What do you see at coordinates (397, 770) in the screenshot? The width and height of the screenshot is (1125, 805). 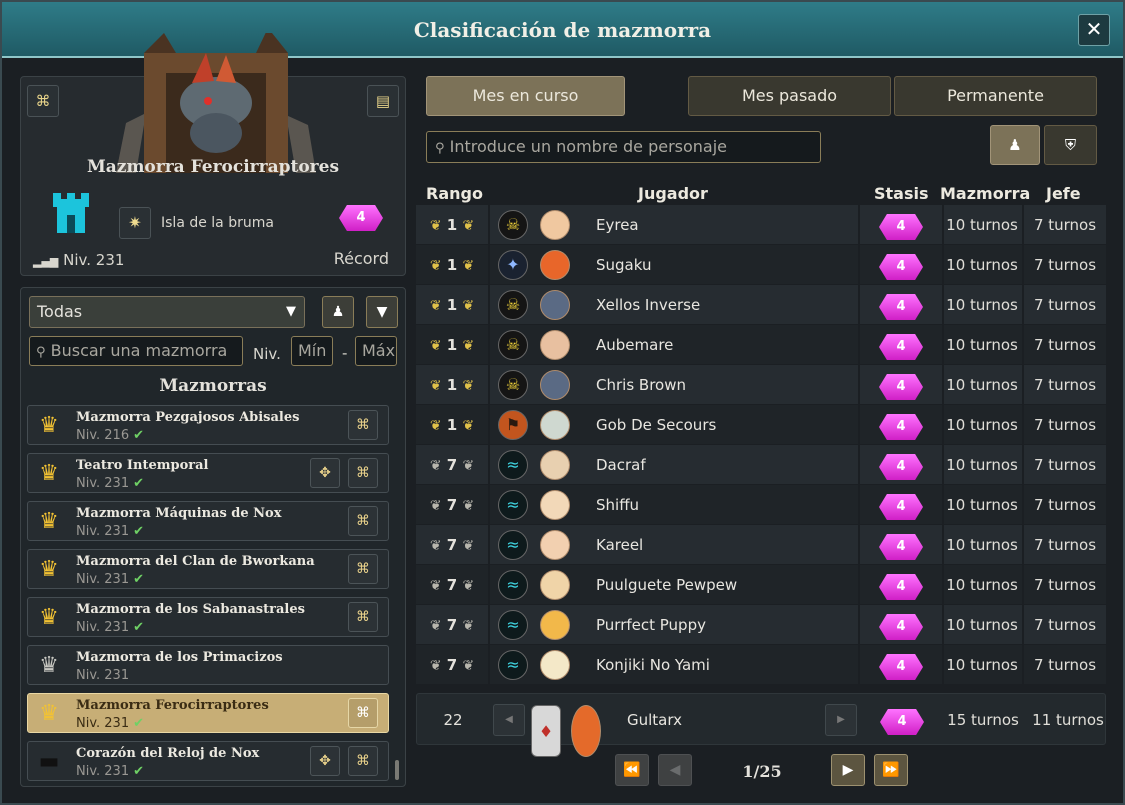 I see `scrollbar` at bounding box center [397, 770].